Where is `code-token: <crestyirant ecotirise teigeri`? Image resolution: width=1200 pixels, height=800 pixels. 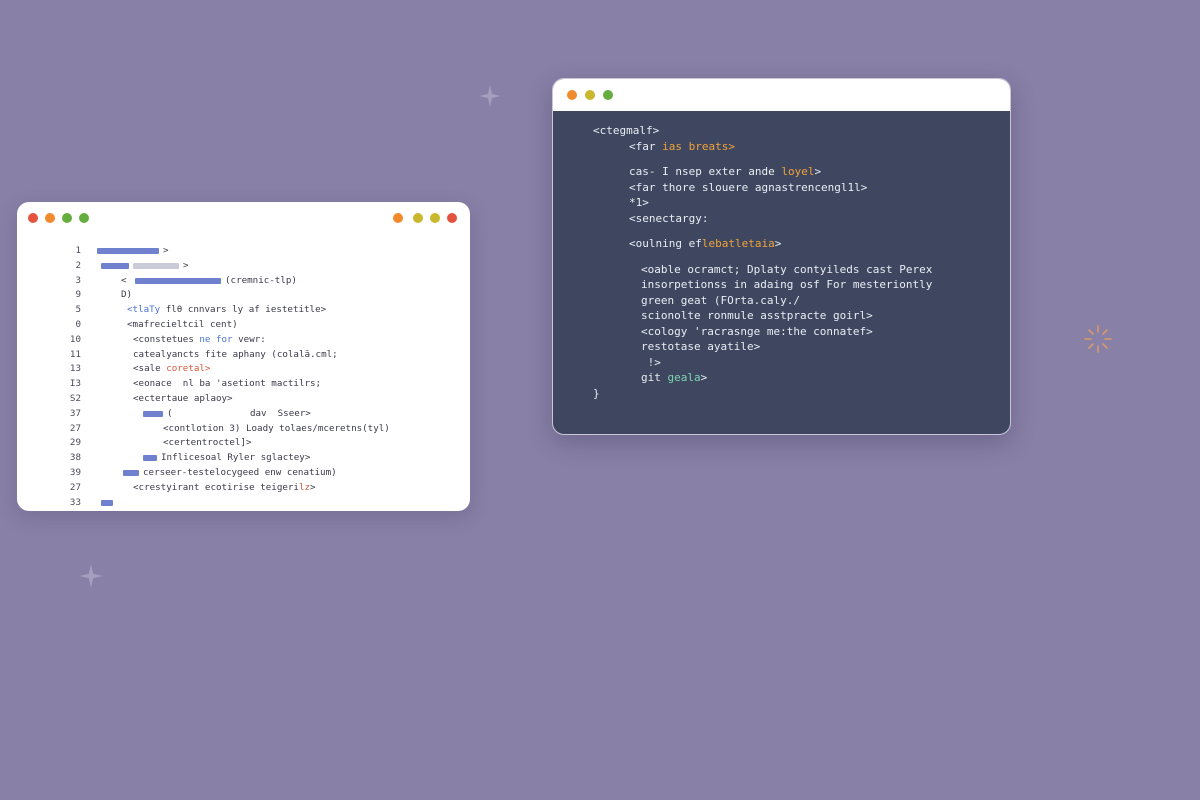
code-token: <crestyirant ecotirise teigeri is located at coordinates (216, 487).